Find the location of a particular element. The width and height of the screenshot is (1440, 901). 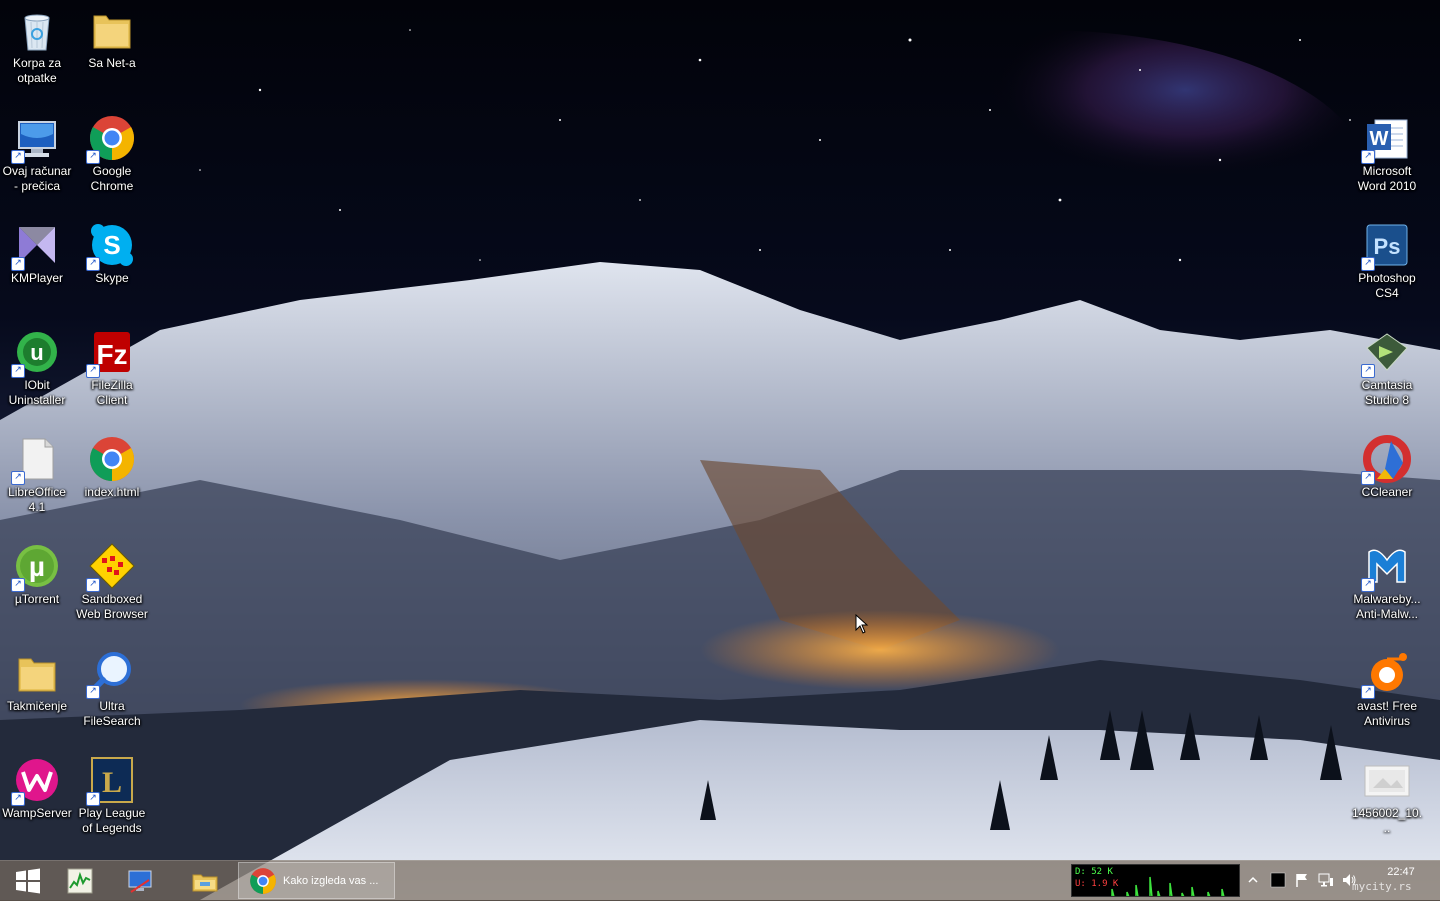

desktop-icon-label: Takmičenje is located at coordinates (37, 706).